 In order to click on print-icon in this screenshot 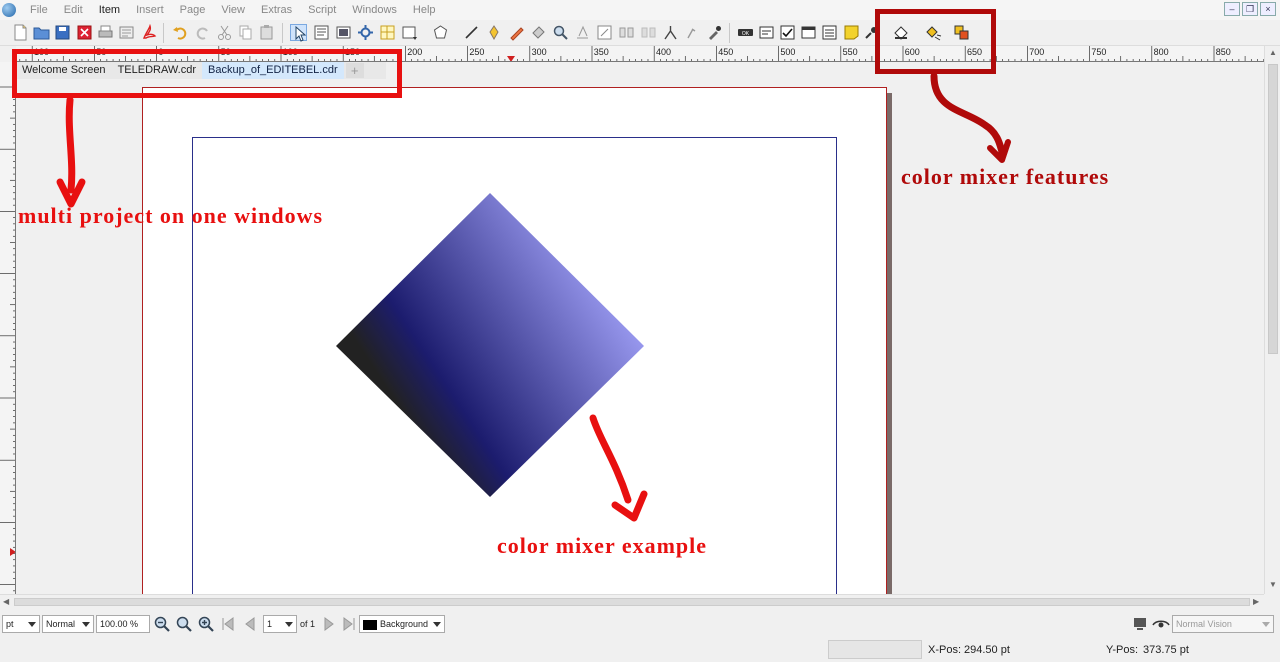, I will do `click(105, 32)`.